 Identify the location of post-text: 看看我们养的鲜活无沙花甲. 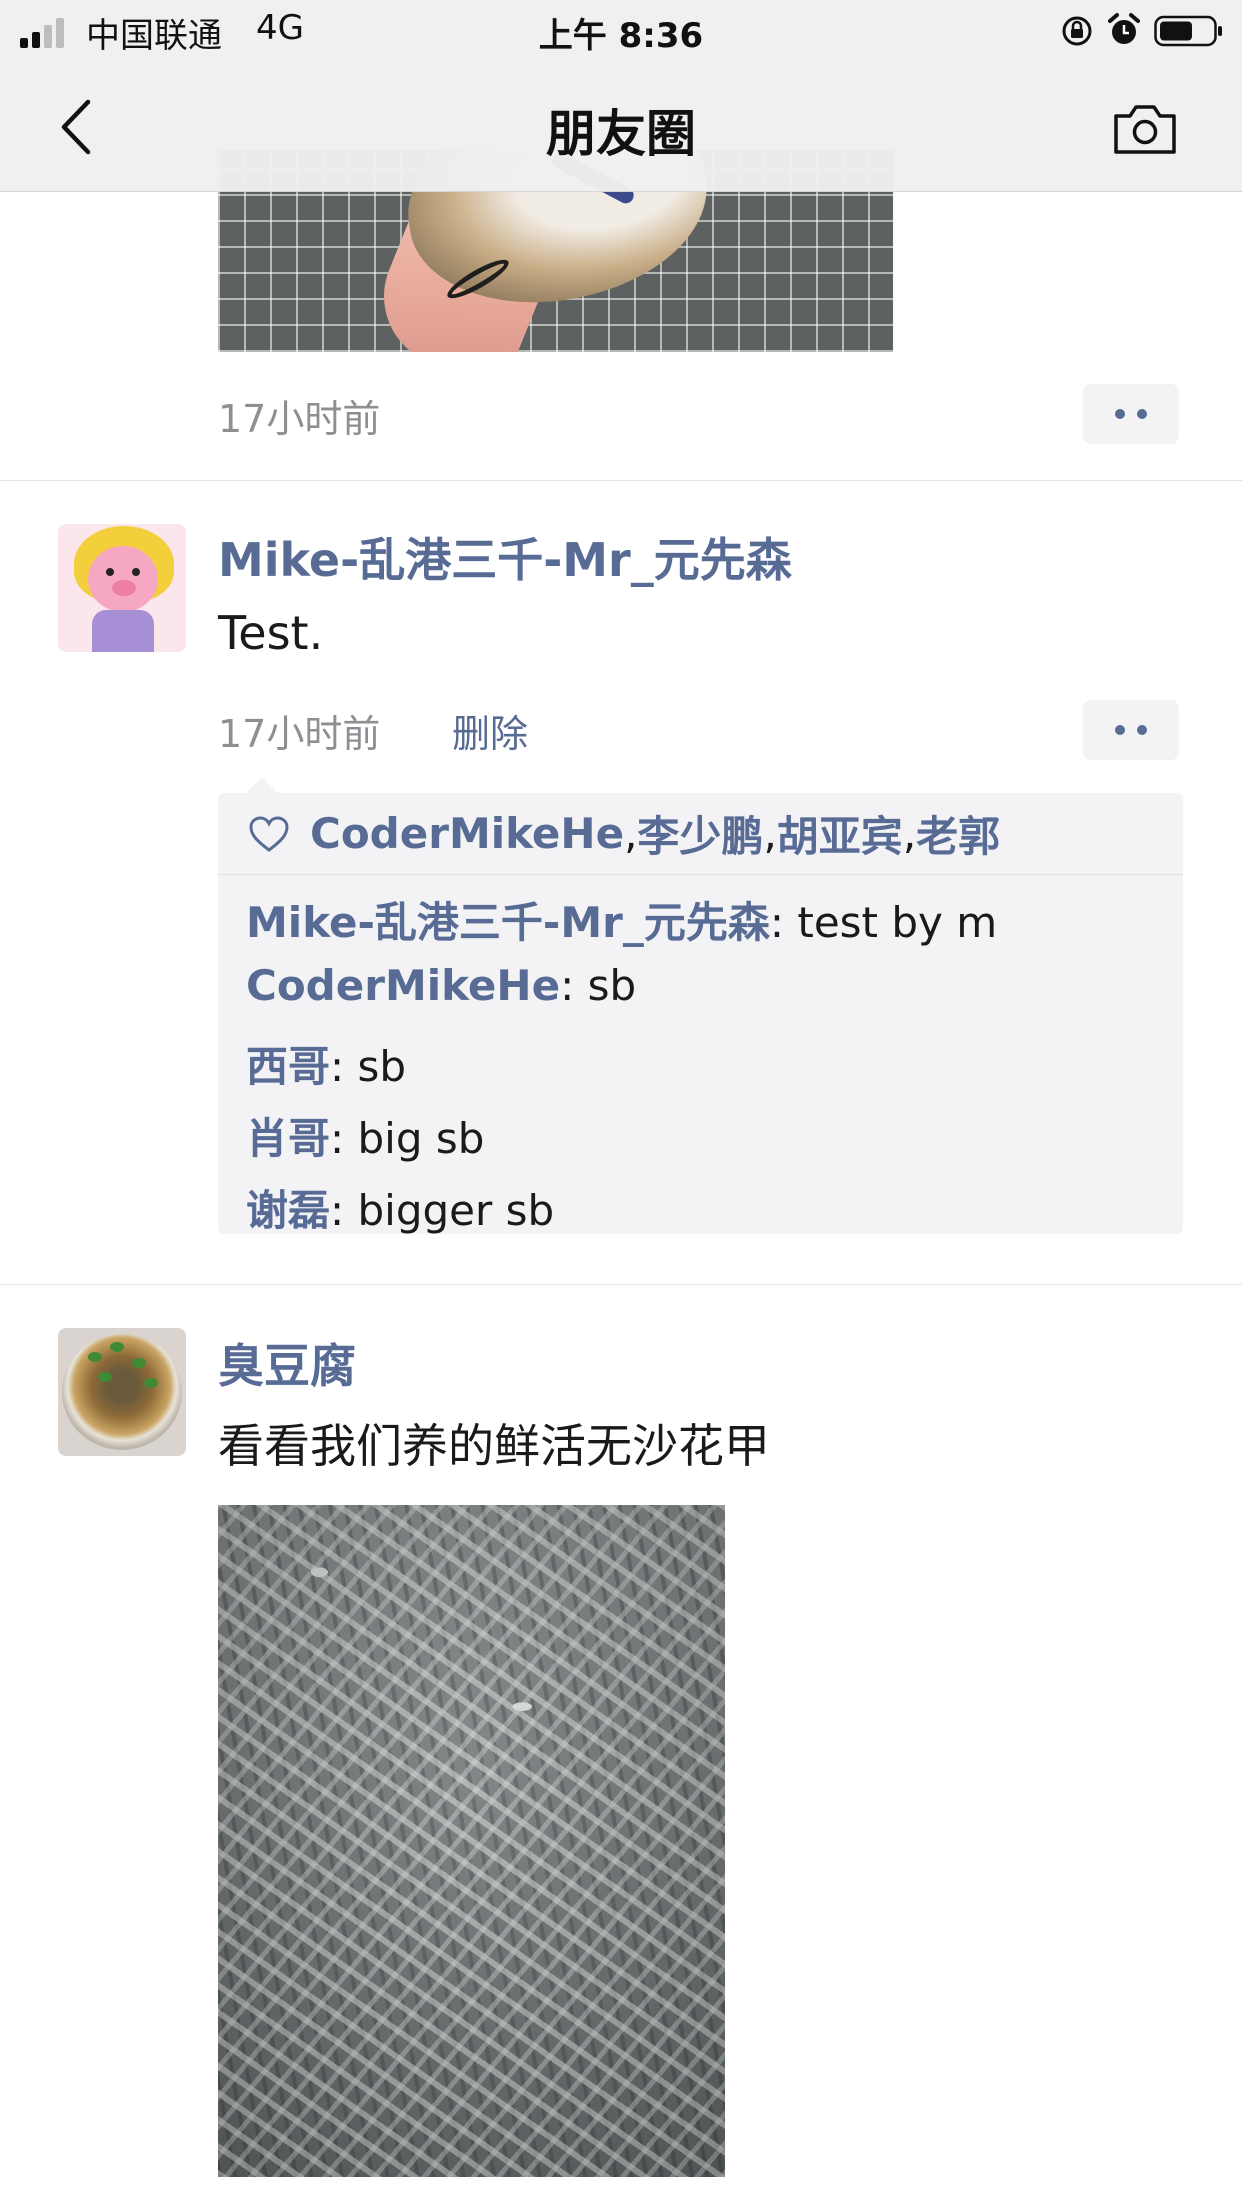
(494, 1446).